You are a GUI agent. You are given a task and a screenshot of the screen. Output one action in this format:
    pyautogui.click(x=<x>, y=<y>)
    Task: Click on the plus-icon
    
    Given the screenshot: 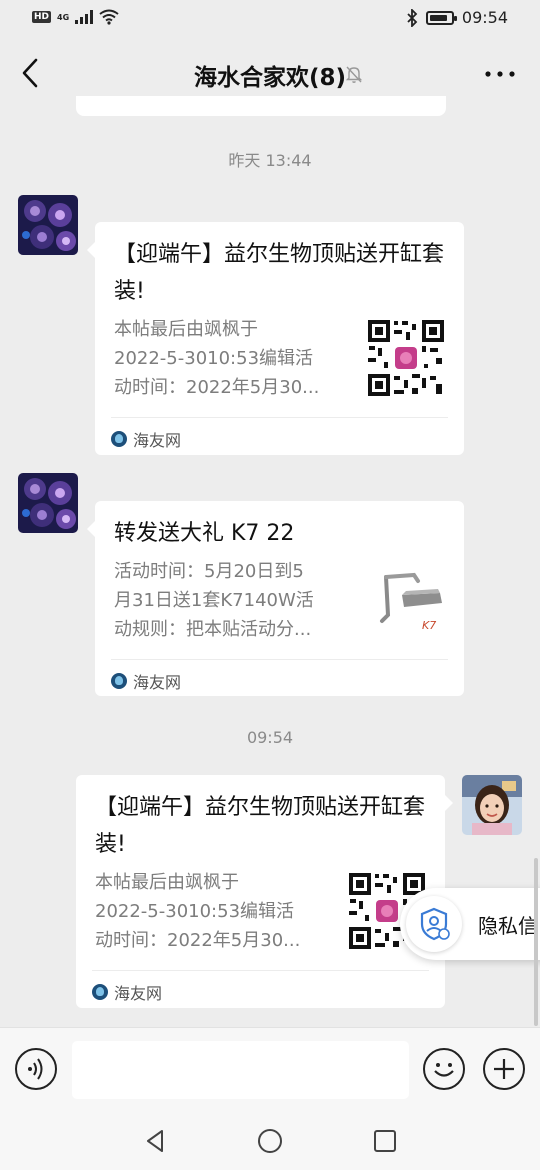 What is the action you would take?
    pyautogui.click(x=504, y=1069)
    